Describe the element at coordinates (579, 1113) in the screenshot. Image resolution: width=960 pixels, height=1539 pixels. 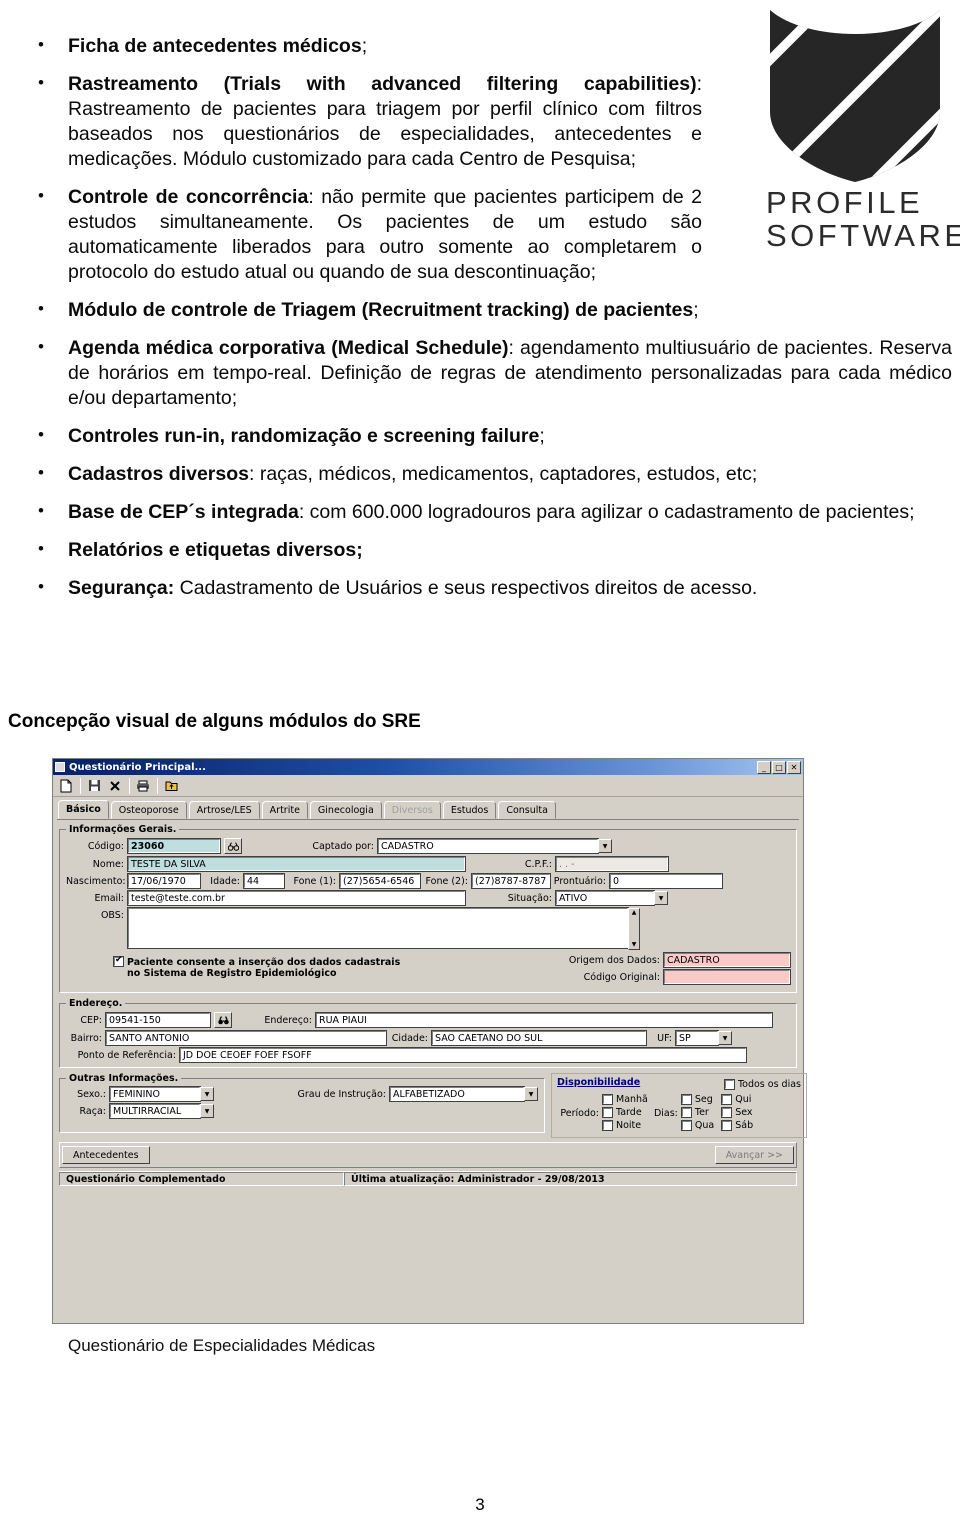
I see `periodo-label: Período:` at that location.